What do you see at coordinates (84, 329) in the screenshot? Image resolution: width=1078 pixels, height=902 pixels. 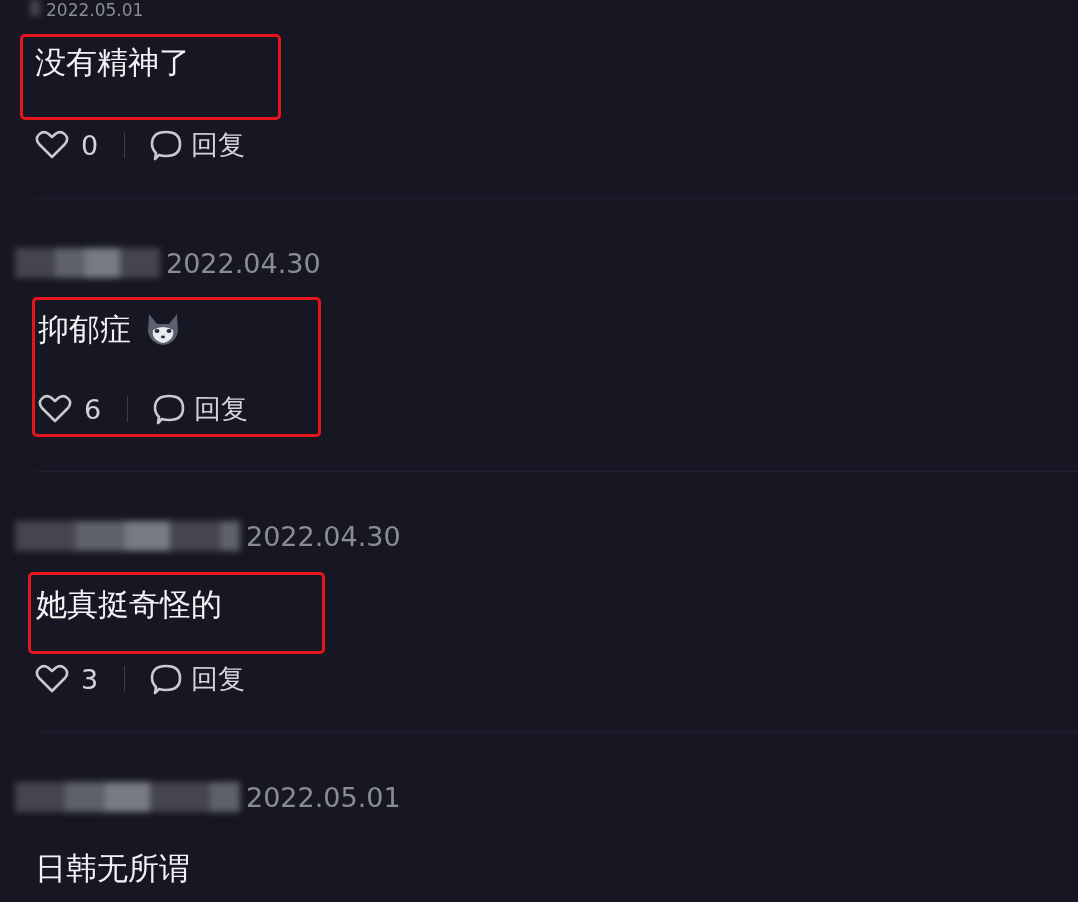 I see `comment-text: 抑郁症` at bounding box center [84, 329].